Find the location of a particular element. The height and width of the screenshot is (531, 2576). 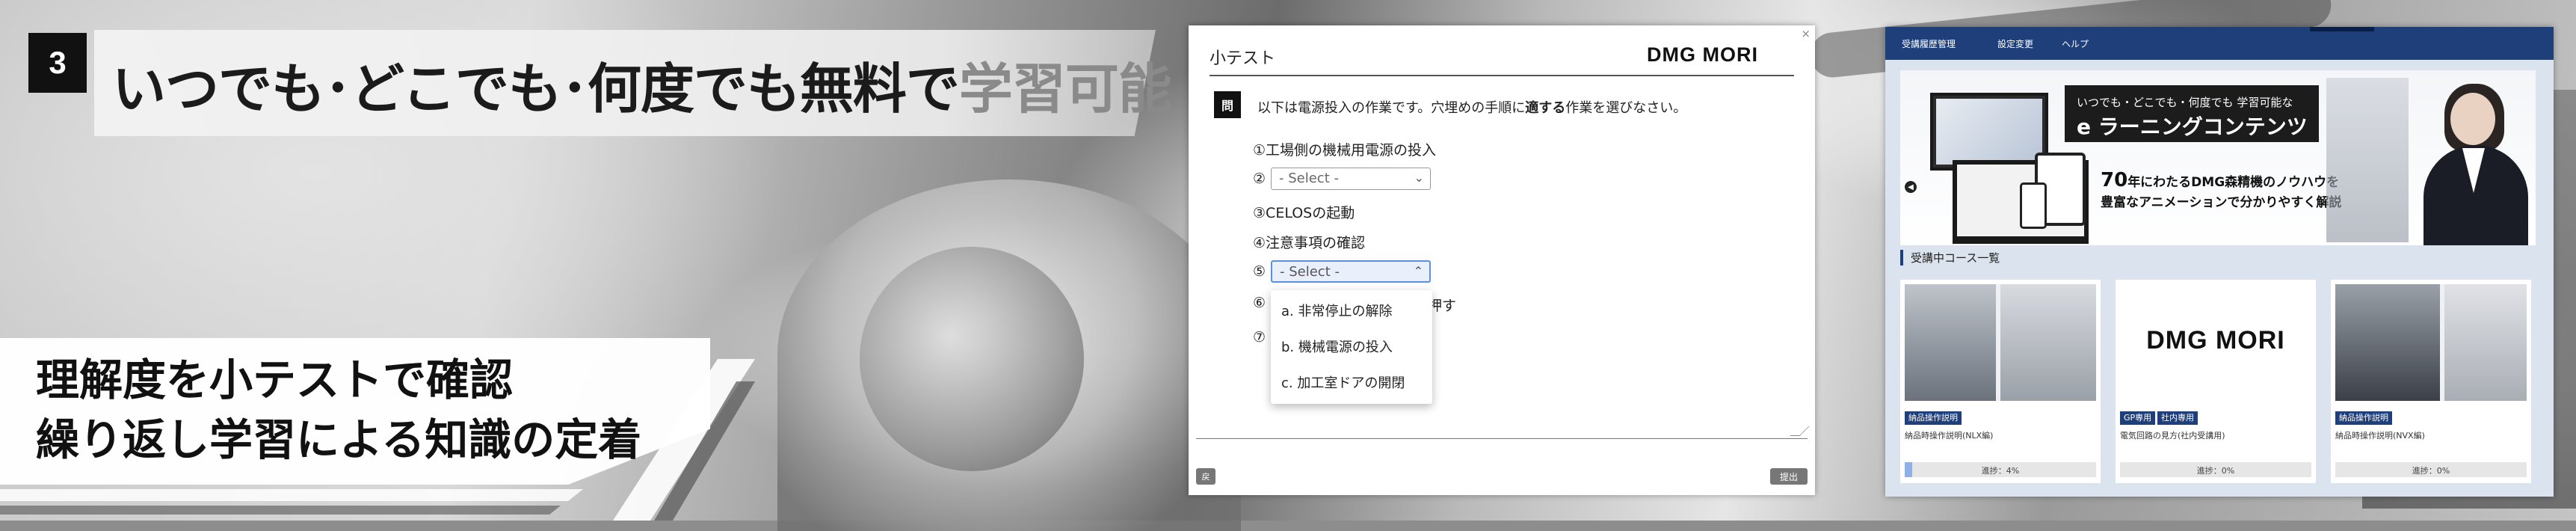

course-card-circuit: DMG MORI GP専用 社内専用 電気回路の見方(社内受講用) 進捗：0% is located at coordinates (2216, 381).